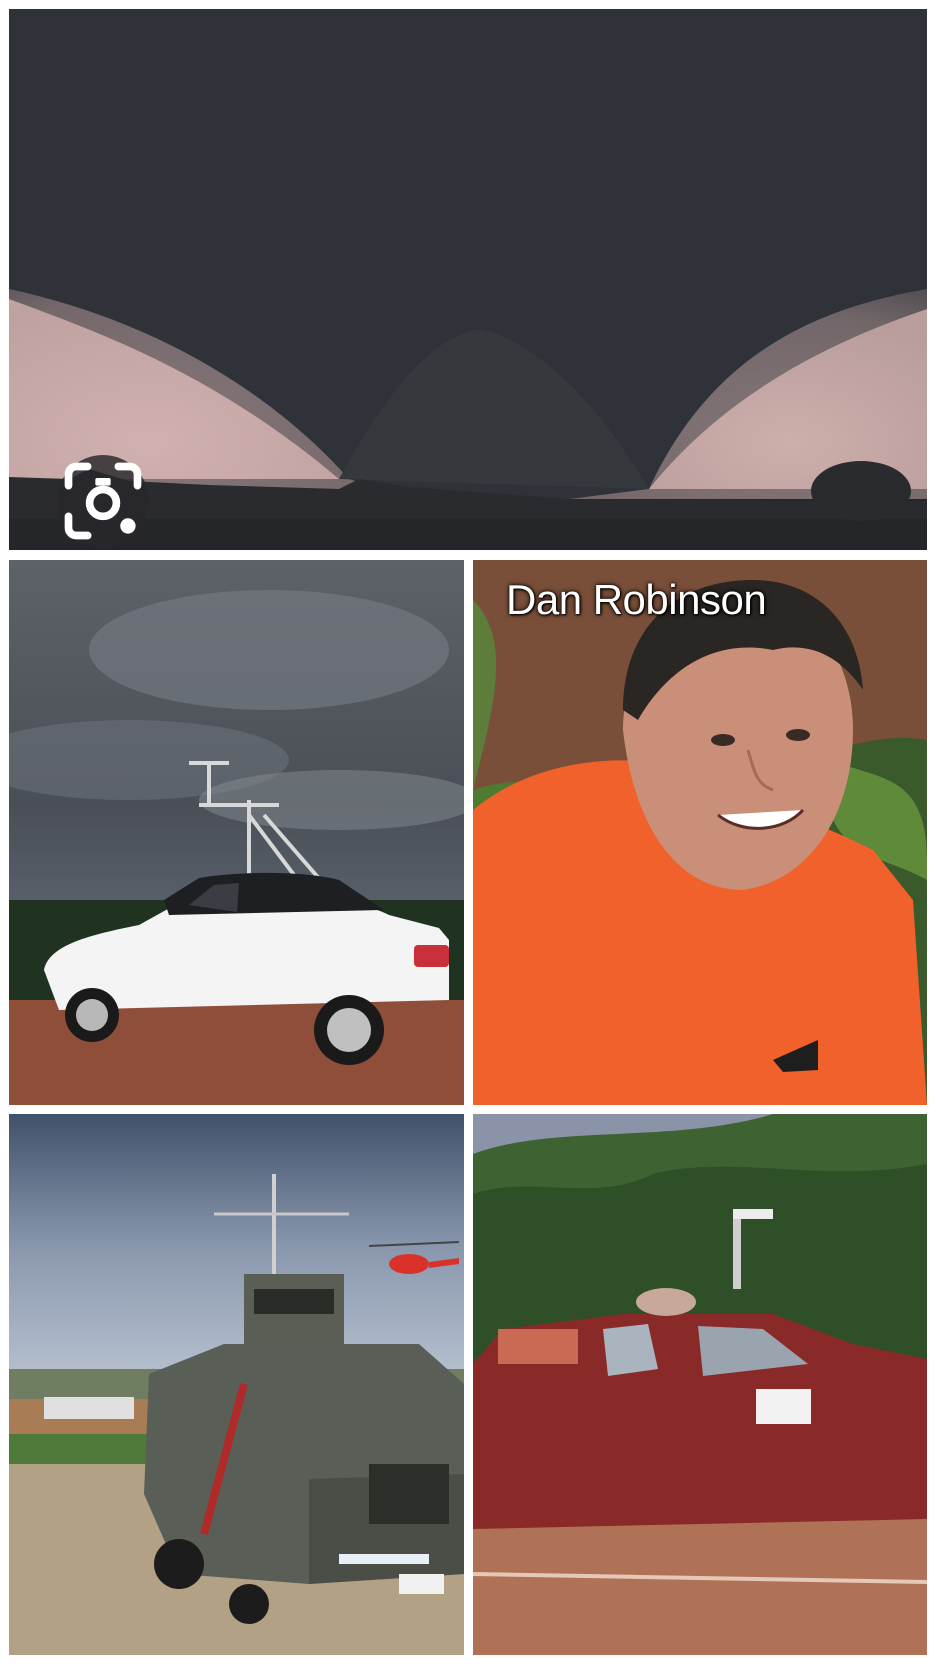  What do you see at coordinates (861, 491) in the screenshot?
I see `tree-silhouette` at bounding box center [861, 491].